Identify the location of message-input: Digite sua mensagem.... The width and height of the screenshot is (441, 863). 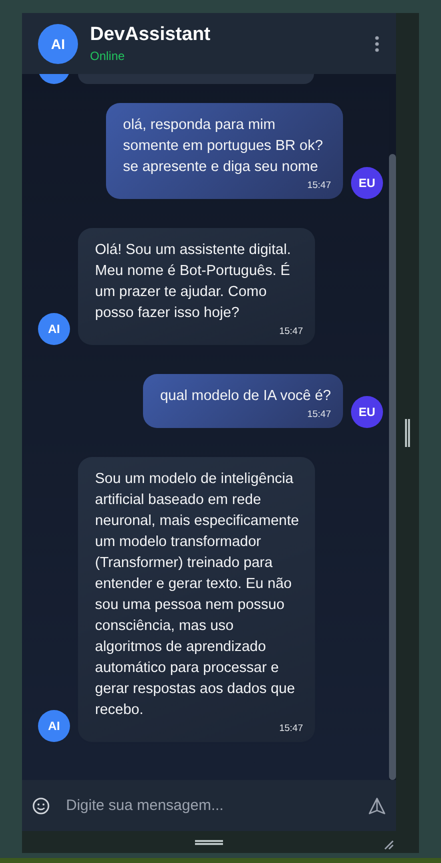
(209, 805).